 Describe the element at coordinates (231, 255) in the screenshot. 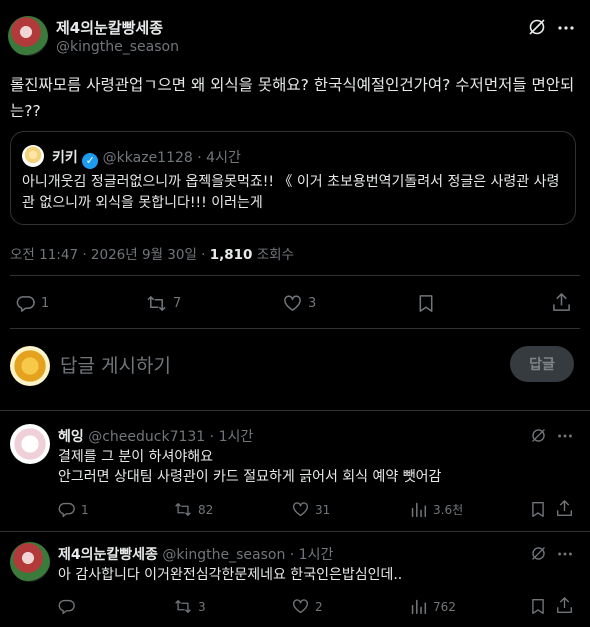

I see `view-count: 1,810` at that location.